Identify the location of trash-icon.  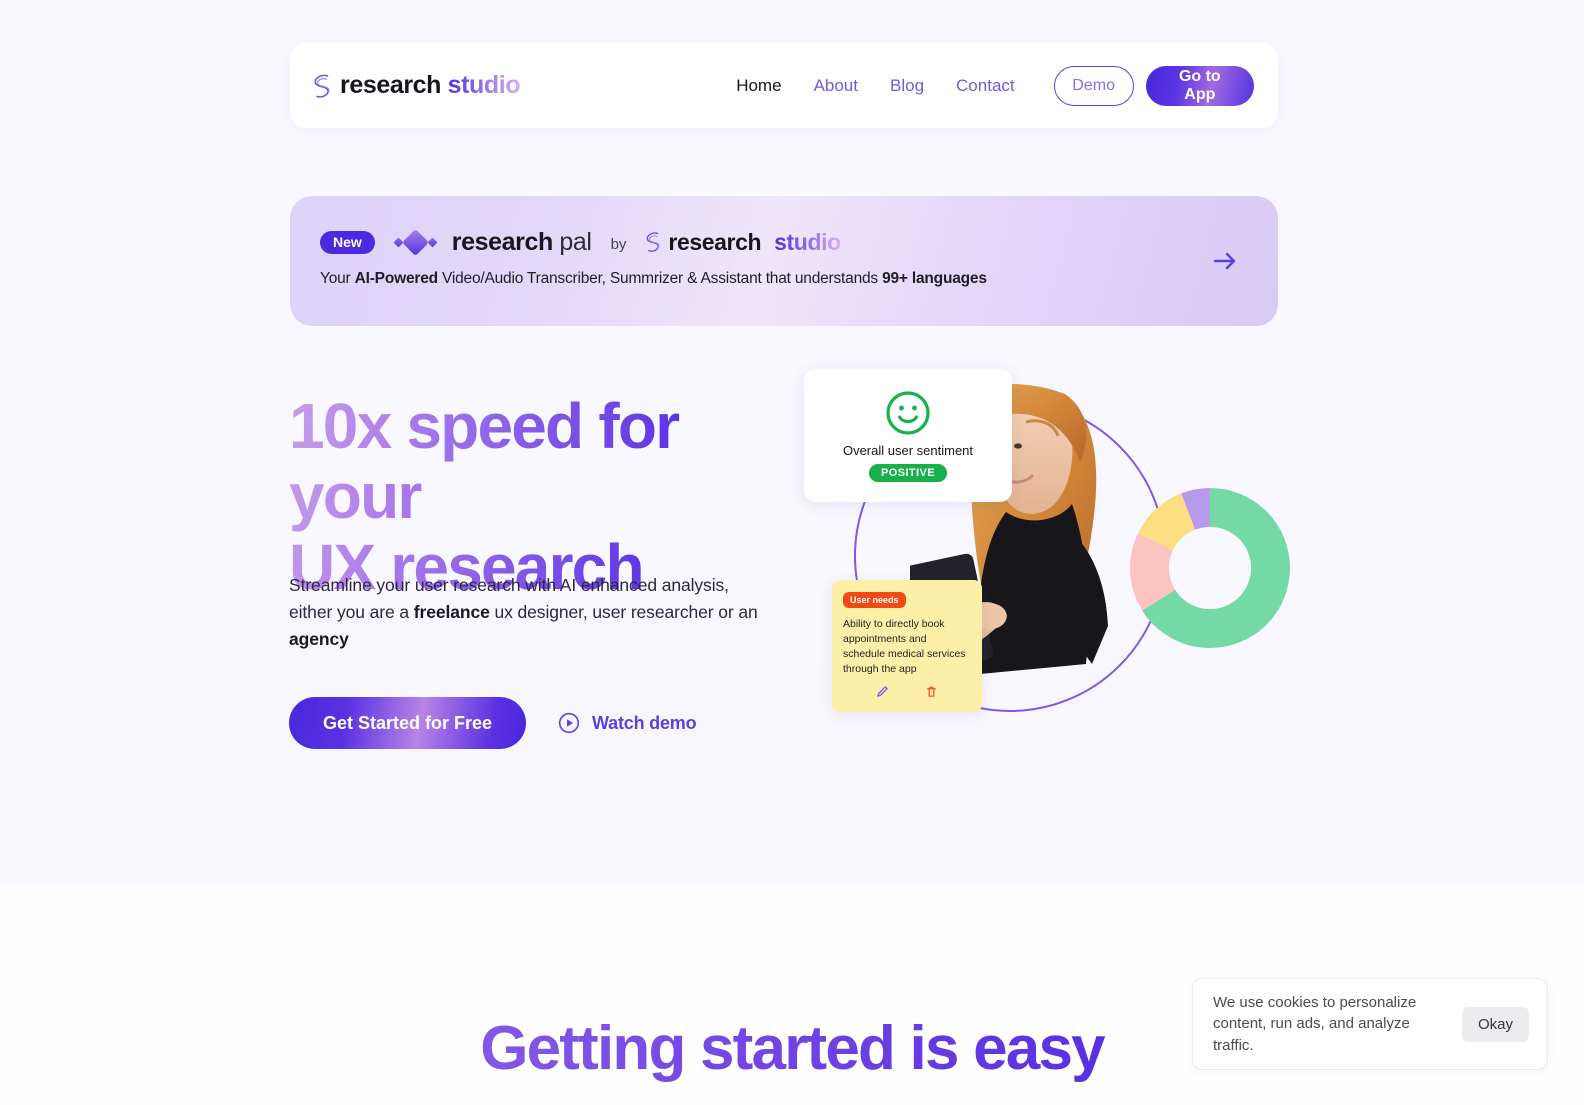
(931, 694).